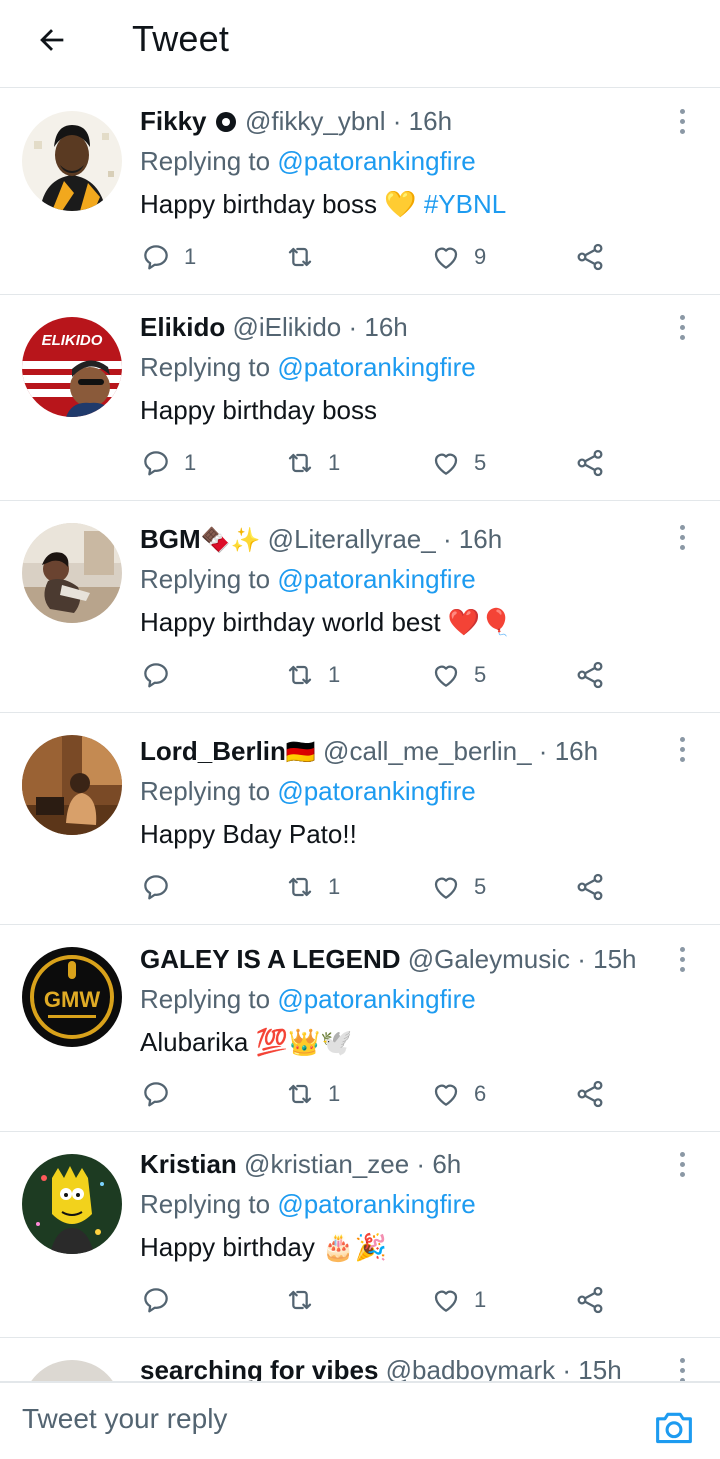  I want to click on user-handle: @kristian_zee, so click(326, 1164).